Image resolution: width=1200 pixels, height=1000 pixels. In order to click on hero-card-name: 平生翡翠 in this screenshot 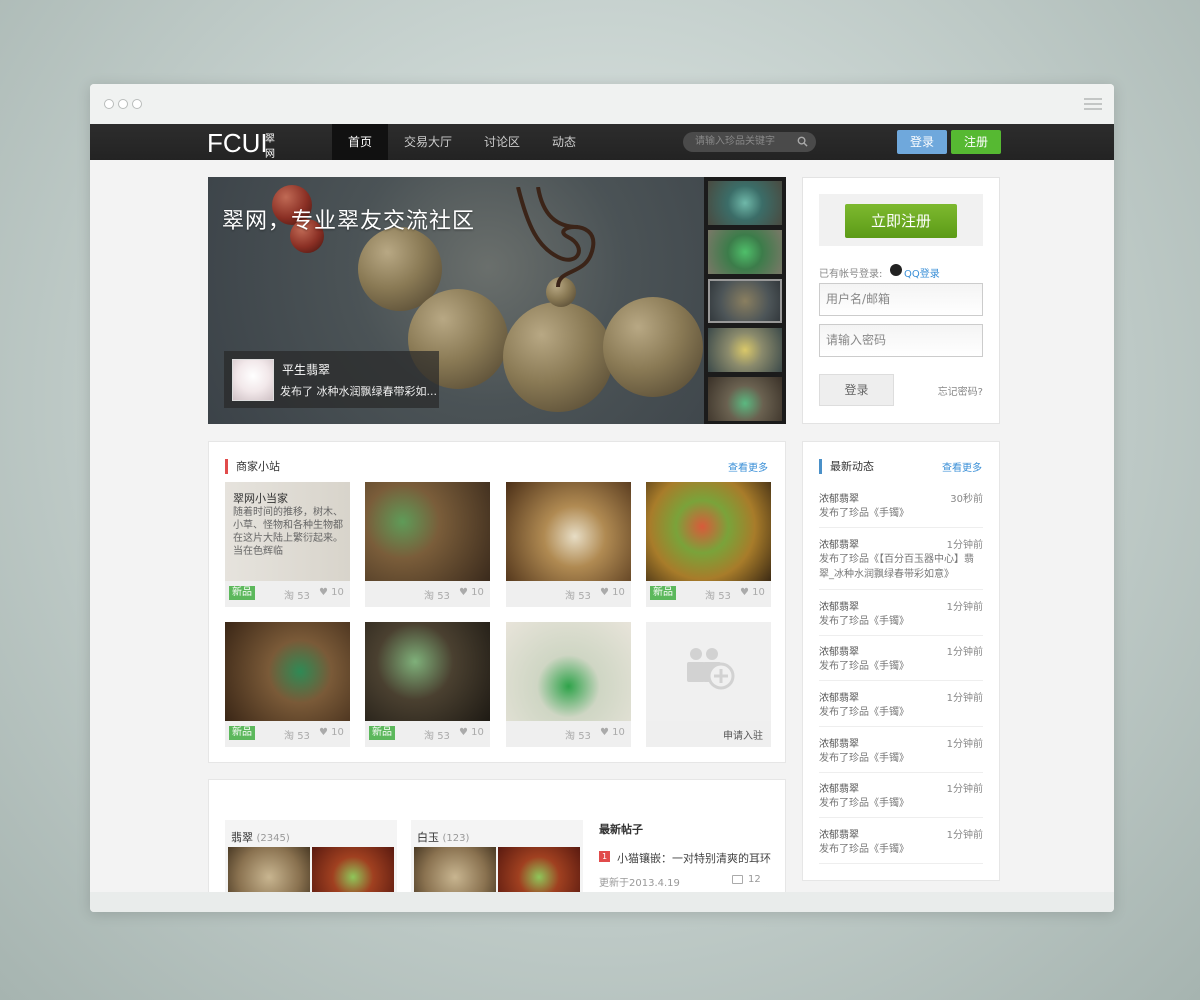, I will do `click(306, 369)`.